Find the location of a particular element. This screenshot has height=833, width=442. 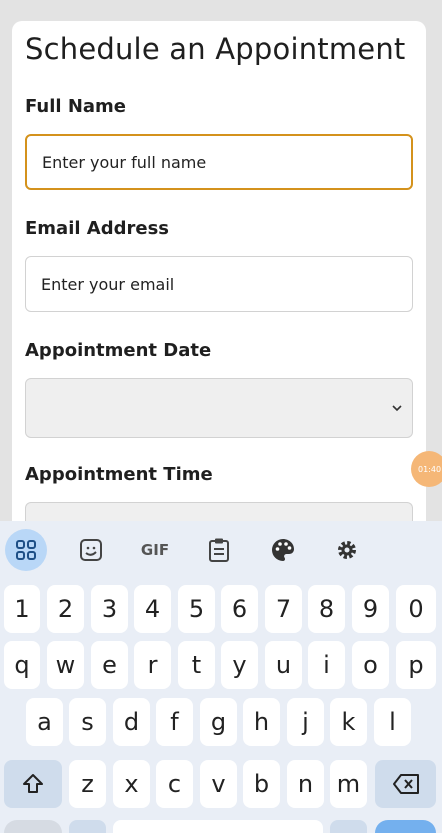

key-6: 6 is located at coordinates (239, 609).